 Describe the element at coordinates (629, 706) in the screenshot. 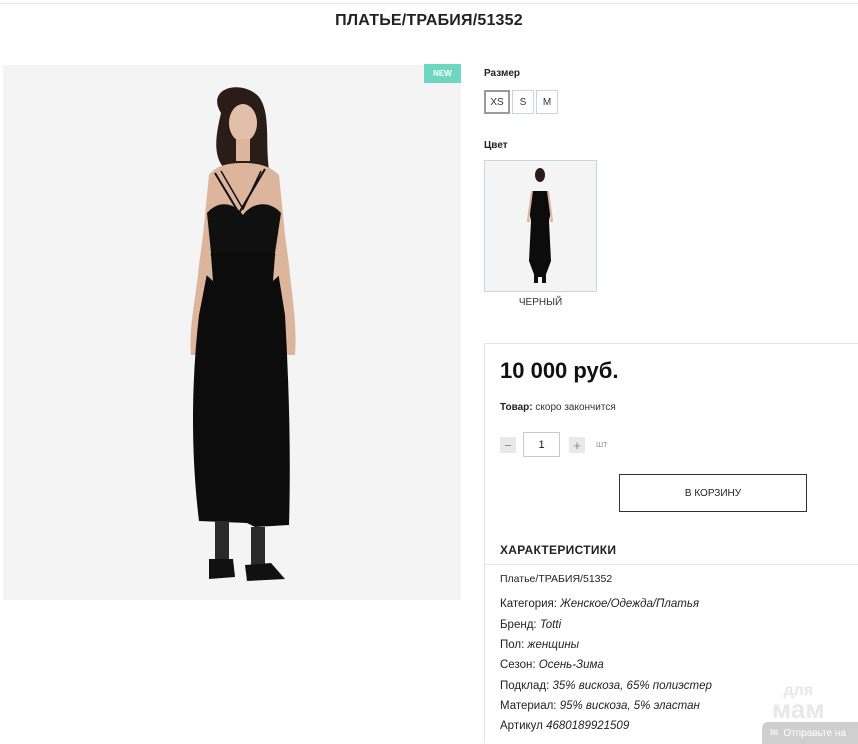

I see `spec-value: 95% вискоза, 5% эластан` at that location.